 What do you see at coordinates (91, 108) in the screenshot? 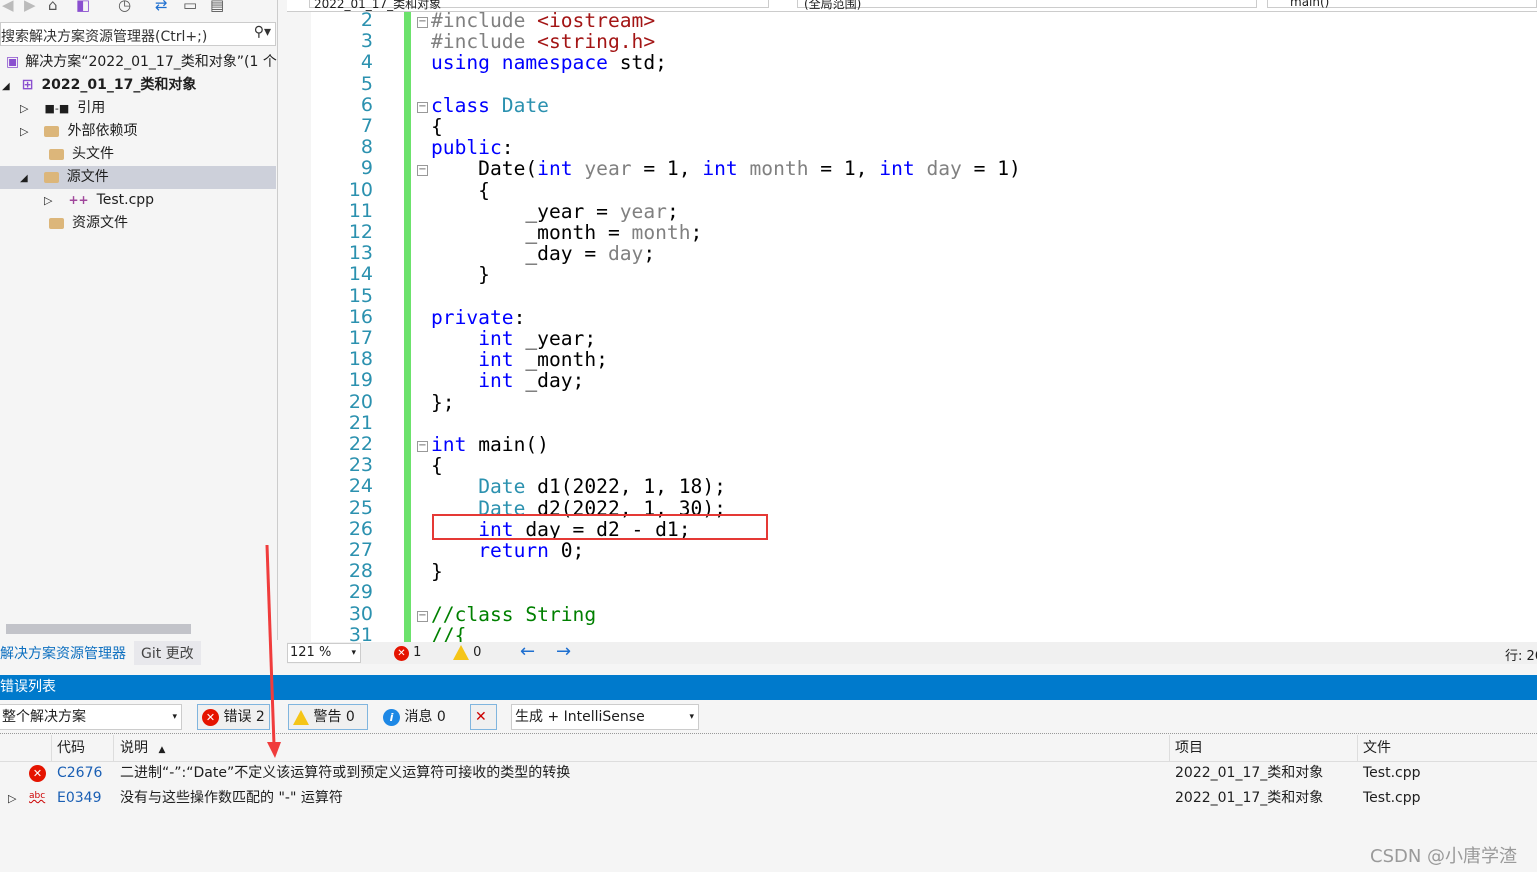
I see `item-label: 引用` at bounding box center [91, 108].